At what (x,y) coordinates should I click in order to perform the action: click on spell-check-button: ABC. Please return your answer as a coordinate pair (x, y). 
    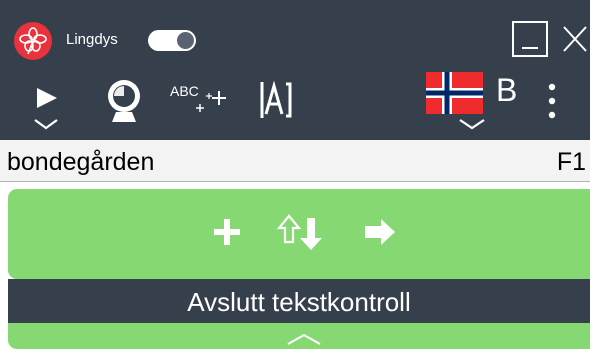
    Looking at the image, I should click on (201, 98).